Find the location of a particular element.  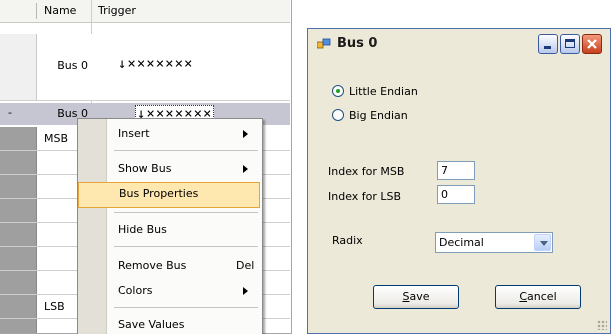

menu-item-label: Hide Bus is located at coordinates (142, 229).